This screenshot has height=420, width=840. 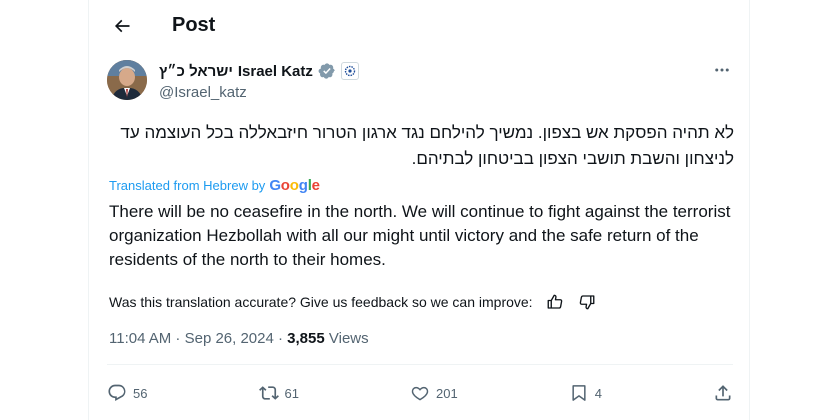 I want to click on translation-attribution: Translated from Hebrew by Google, so click(x=214, y=185).